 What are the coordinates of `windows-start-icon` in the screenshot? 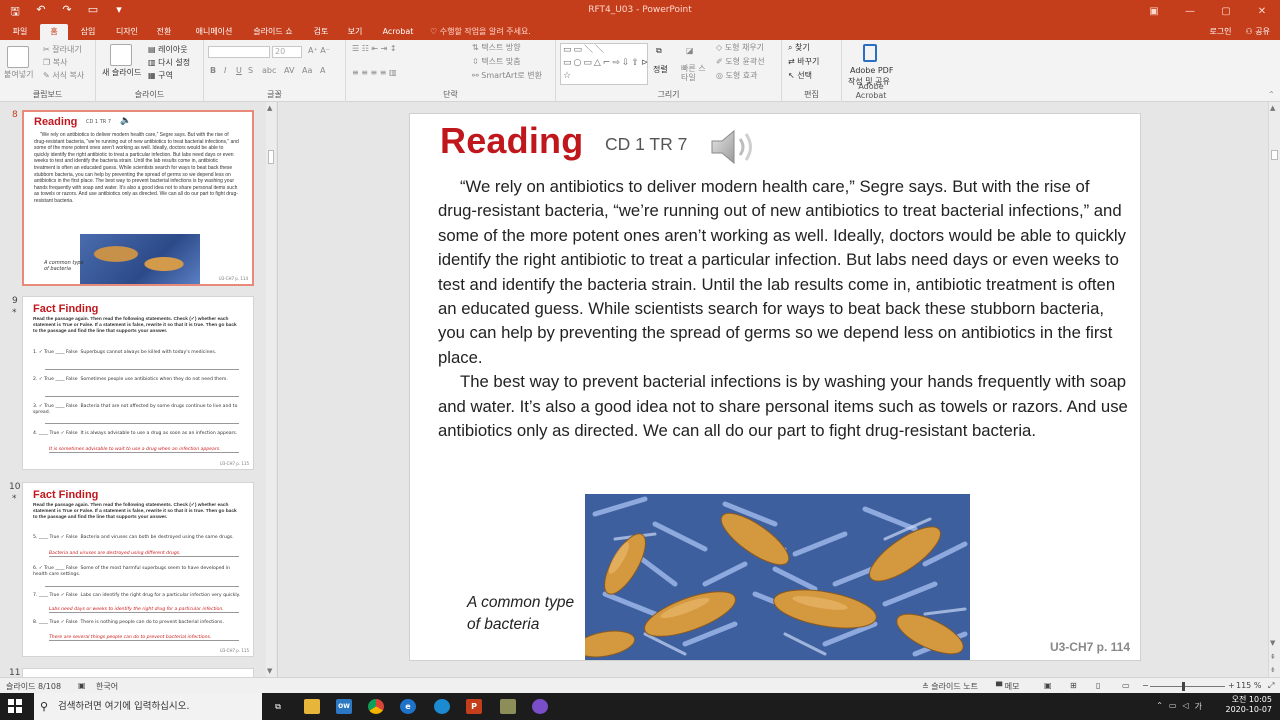 It's located at (15, 706).